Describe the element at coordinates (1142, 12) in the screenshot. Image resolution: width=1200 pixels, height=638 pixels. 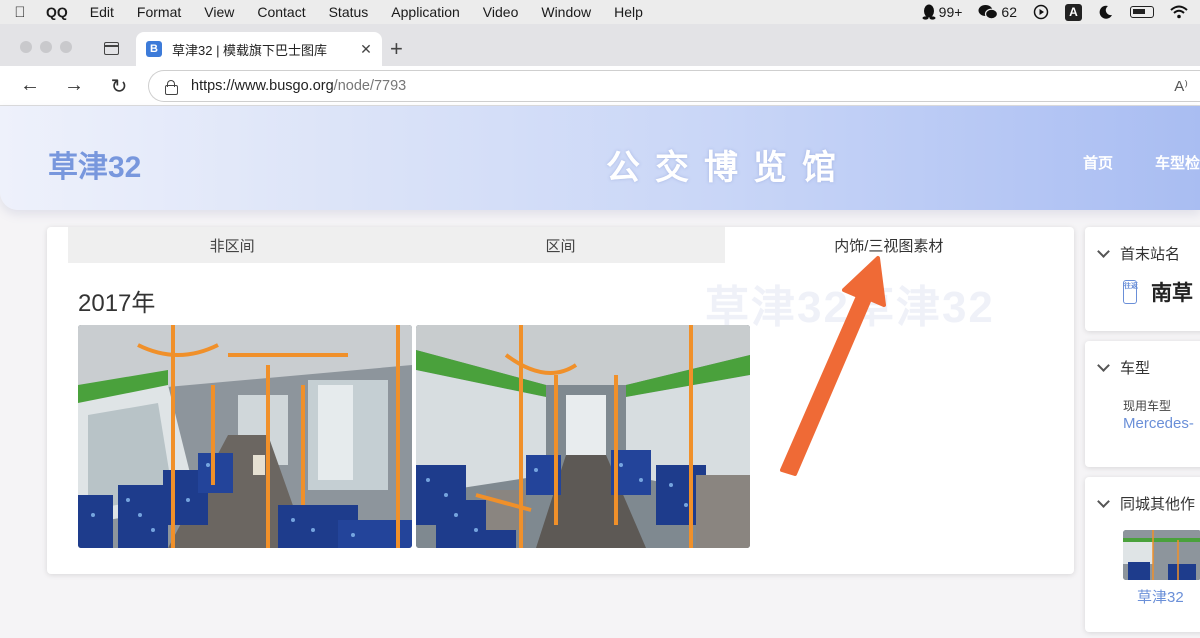
I see `battery-icon` at that location.